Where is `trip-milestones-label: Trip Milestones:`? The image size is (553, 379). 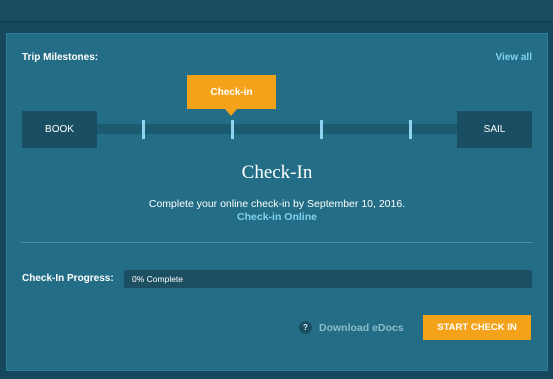
trip-milestones-label: Trip Milestones: is located at coordinates (60, 57).